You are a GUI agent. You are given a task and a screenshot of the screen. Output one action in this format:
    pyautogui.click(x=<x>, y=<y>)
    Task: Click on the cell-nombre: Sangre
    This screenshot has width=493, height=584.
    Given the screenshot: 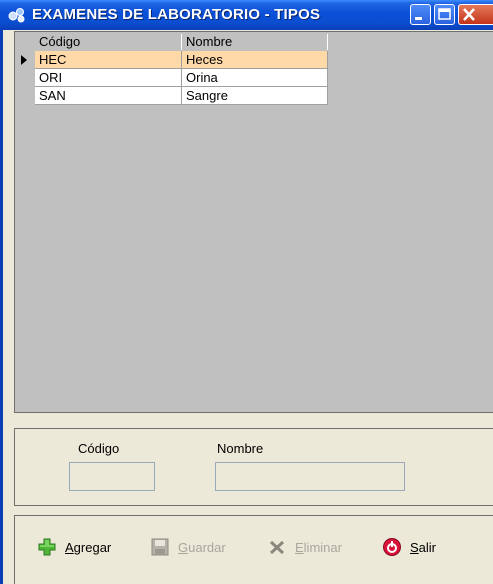 What is the action you would take?
    pyautogui.click(x=255, y=96)
    